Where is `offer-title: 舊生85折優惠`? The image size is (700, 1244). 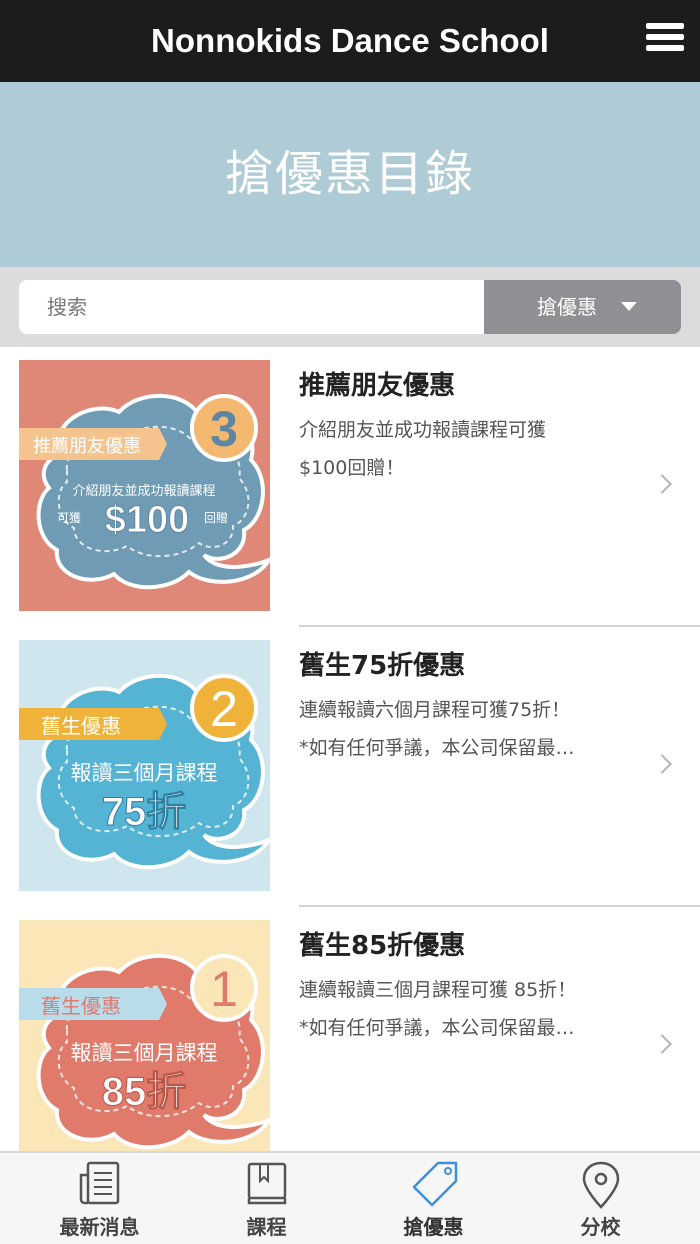 offer-title: 舊生85折優惠 is located at coordinates (382, 946).